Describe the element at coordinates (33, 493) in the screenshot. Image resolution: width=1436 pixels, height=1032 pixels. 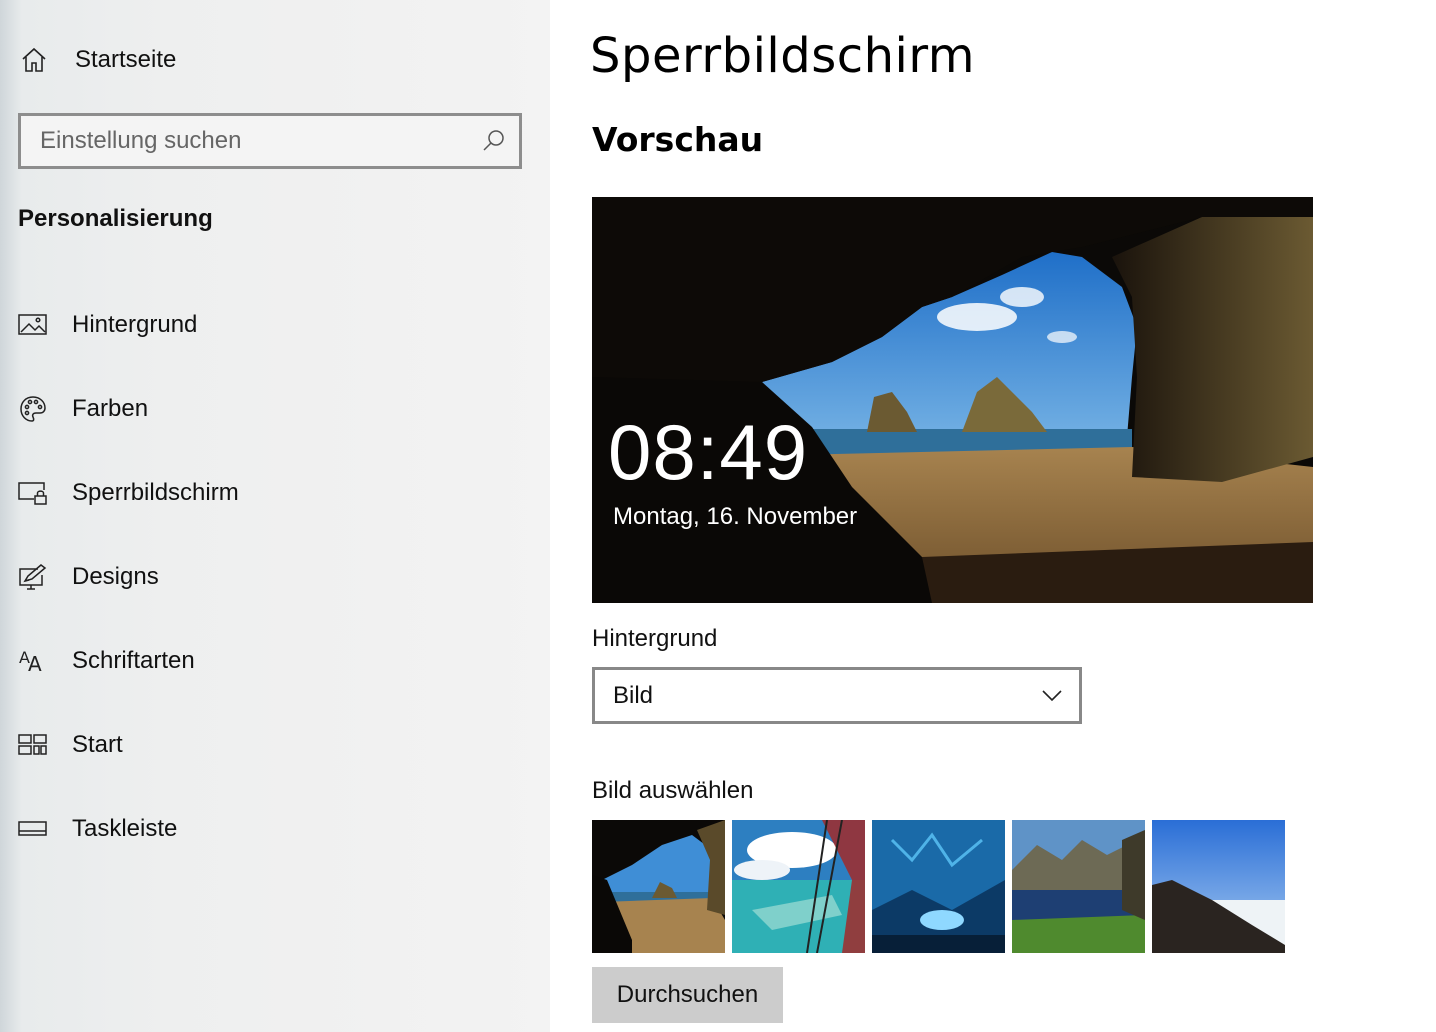
I see `lockscreen-icon` at that location.